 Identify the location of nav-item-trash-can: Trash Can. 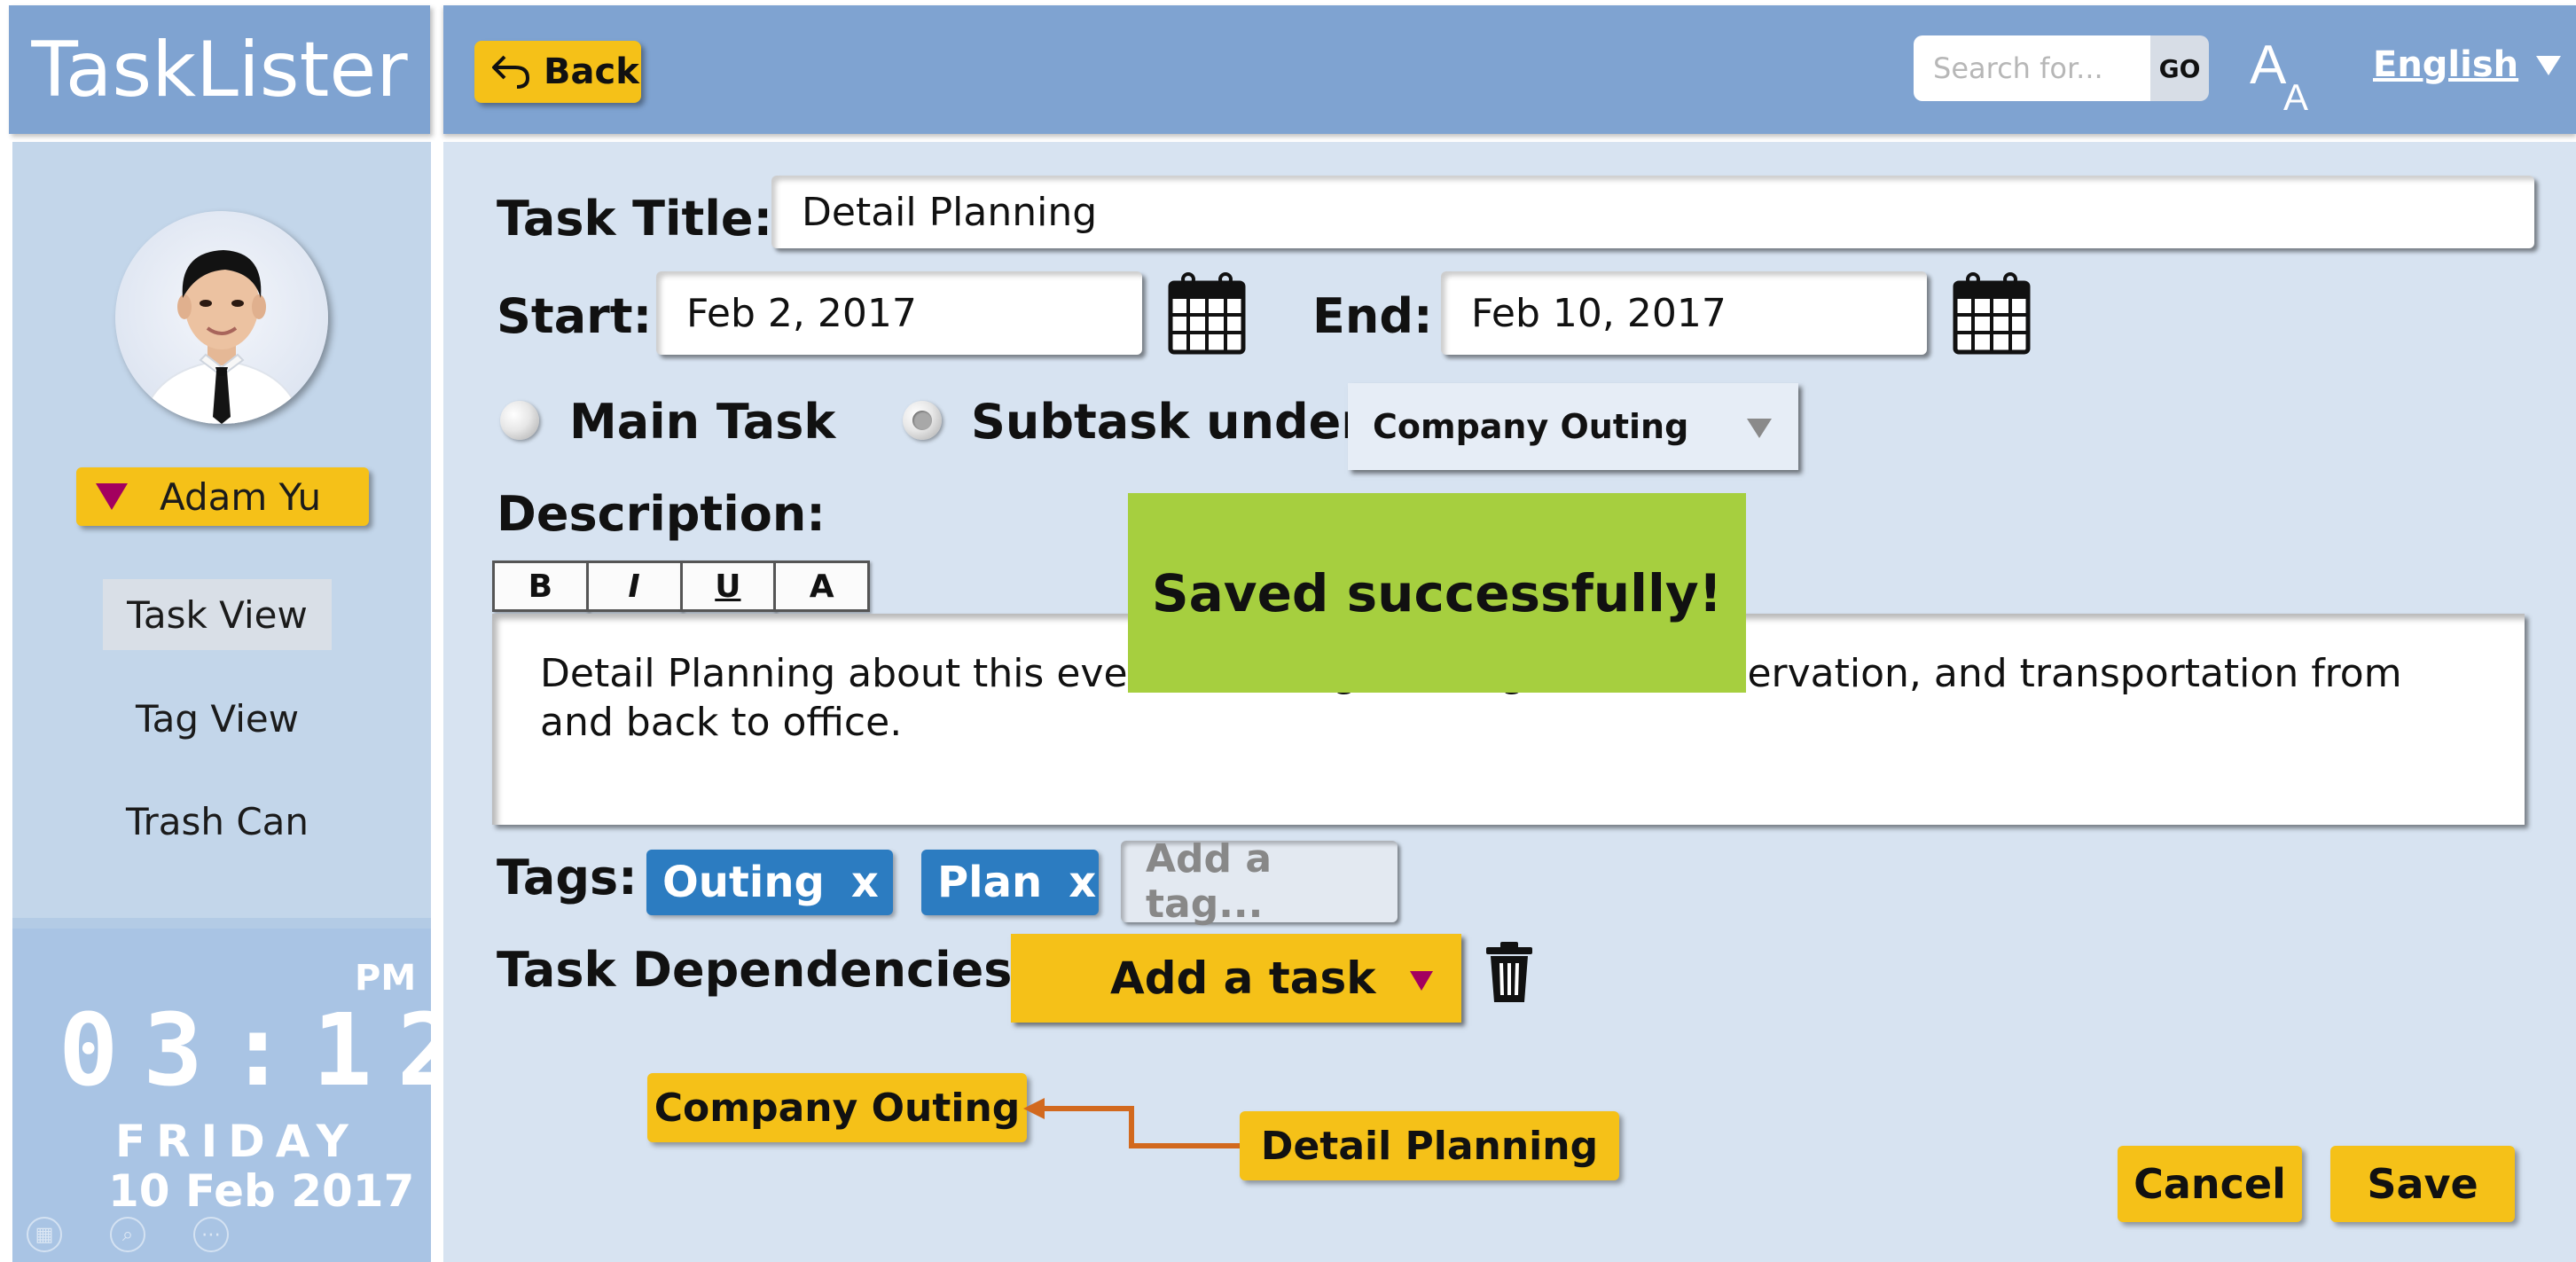
(217, 821).